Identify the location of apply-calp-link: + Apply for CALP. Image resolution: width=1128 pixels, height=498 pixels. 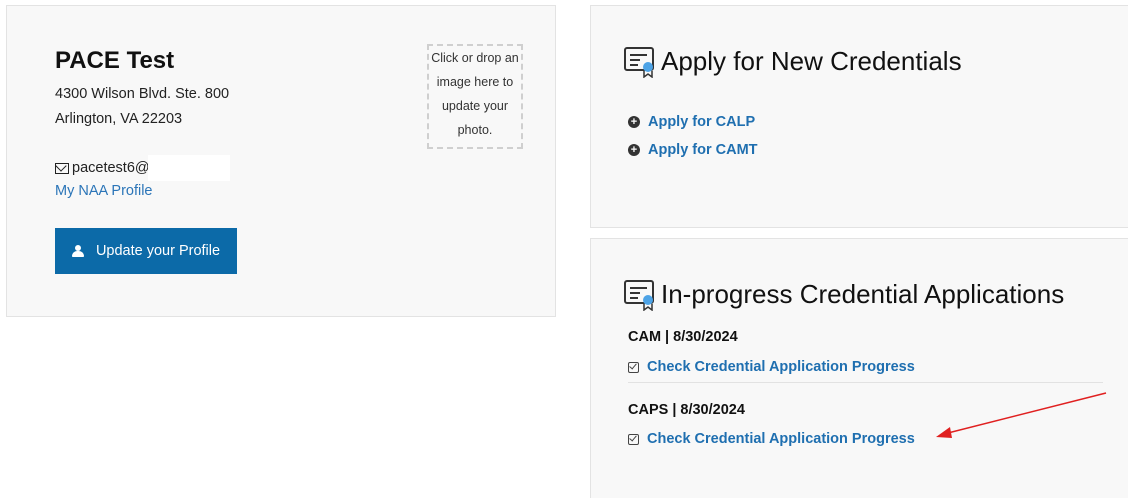
(691, 122).